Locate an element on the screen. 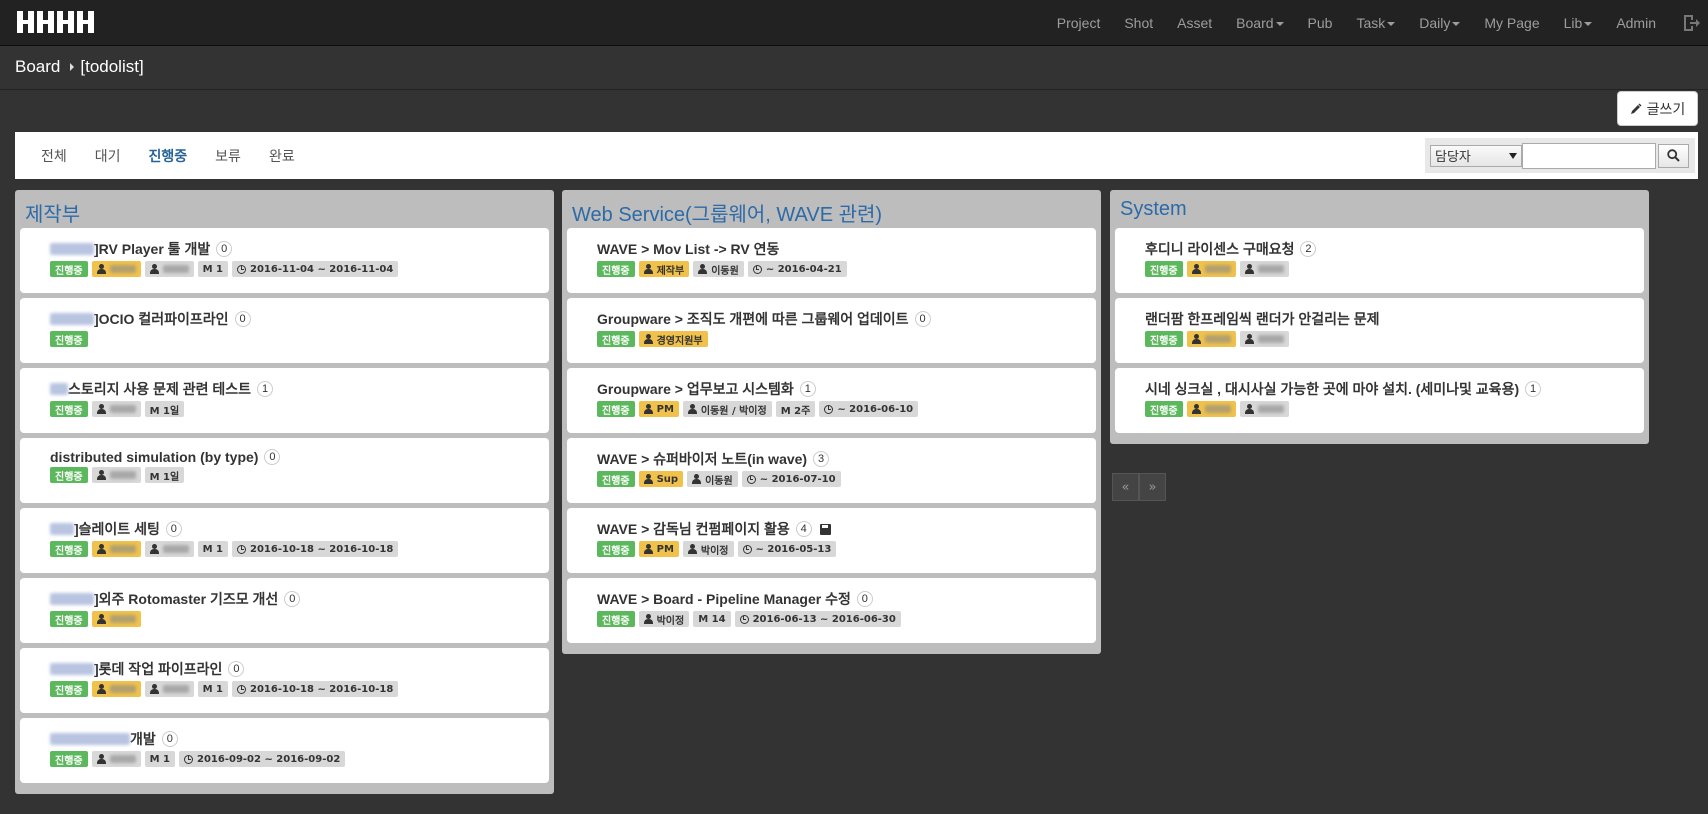  comment-count-badge: 4 is located at coordinates (803, 529).